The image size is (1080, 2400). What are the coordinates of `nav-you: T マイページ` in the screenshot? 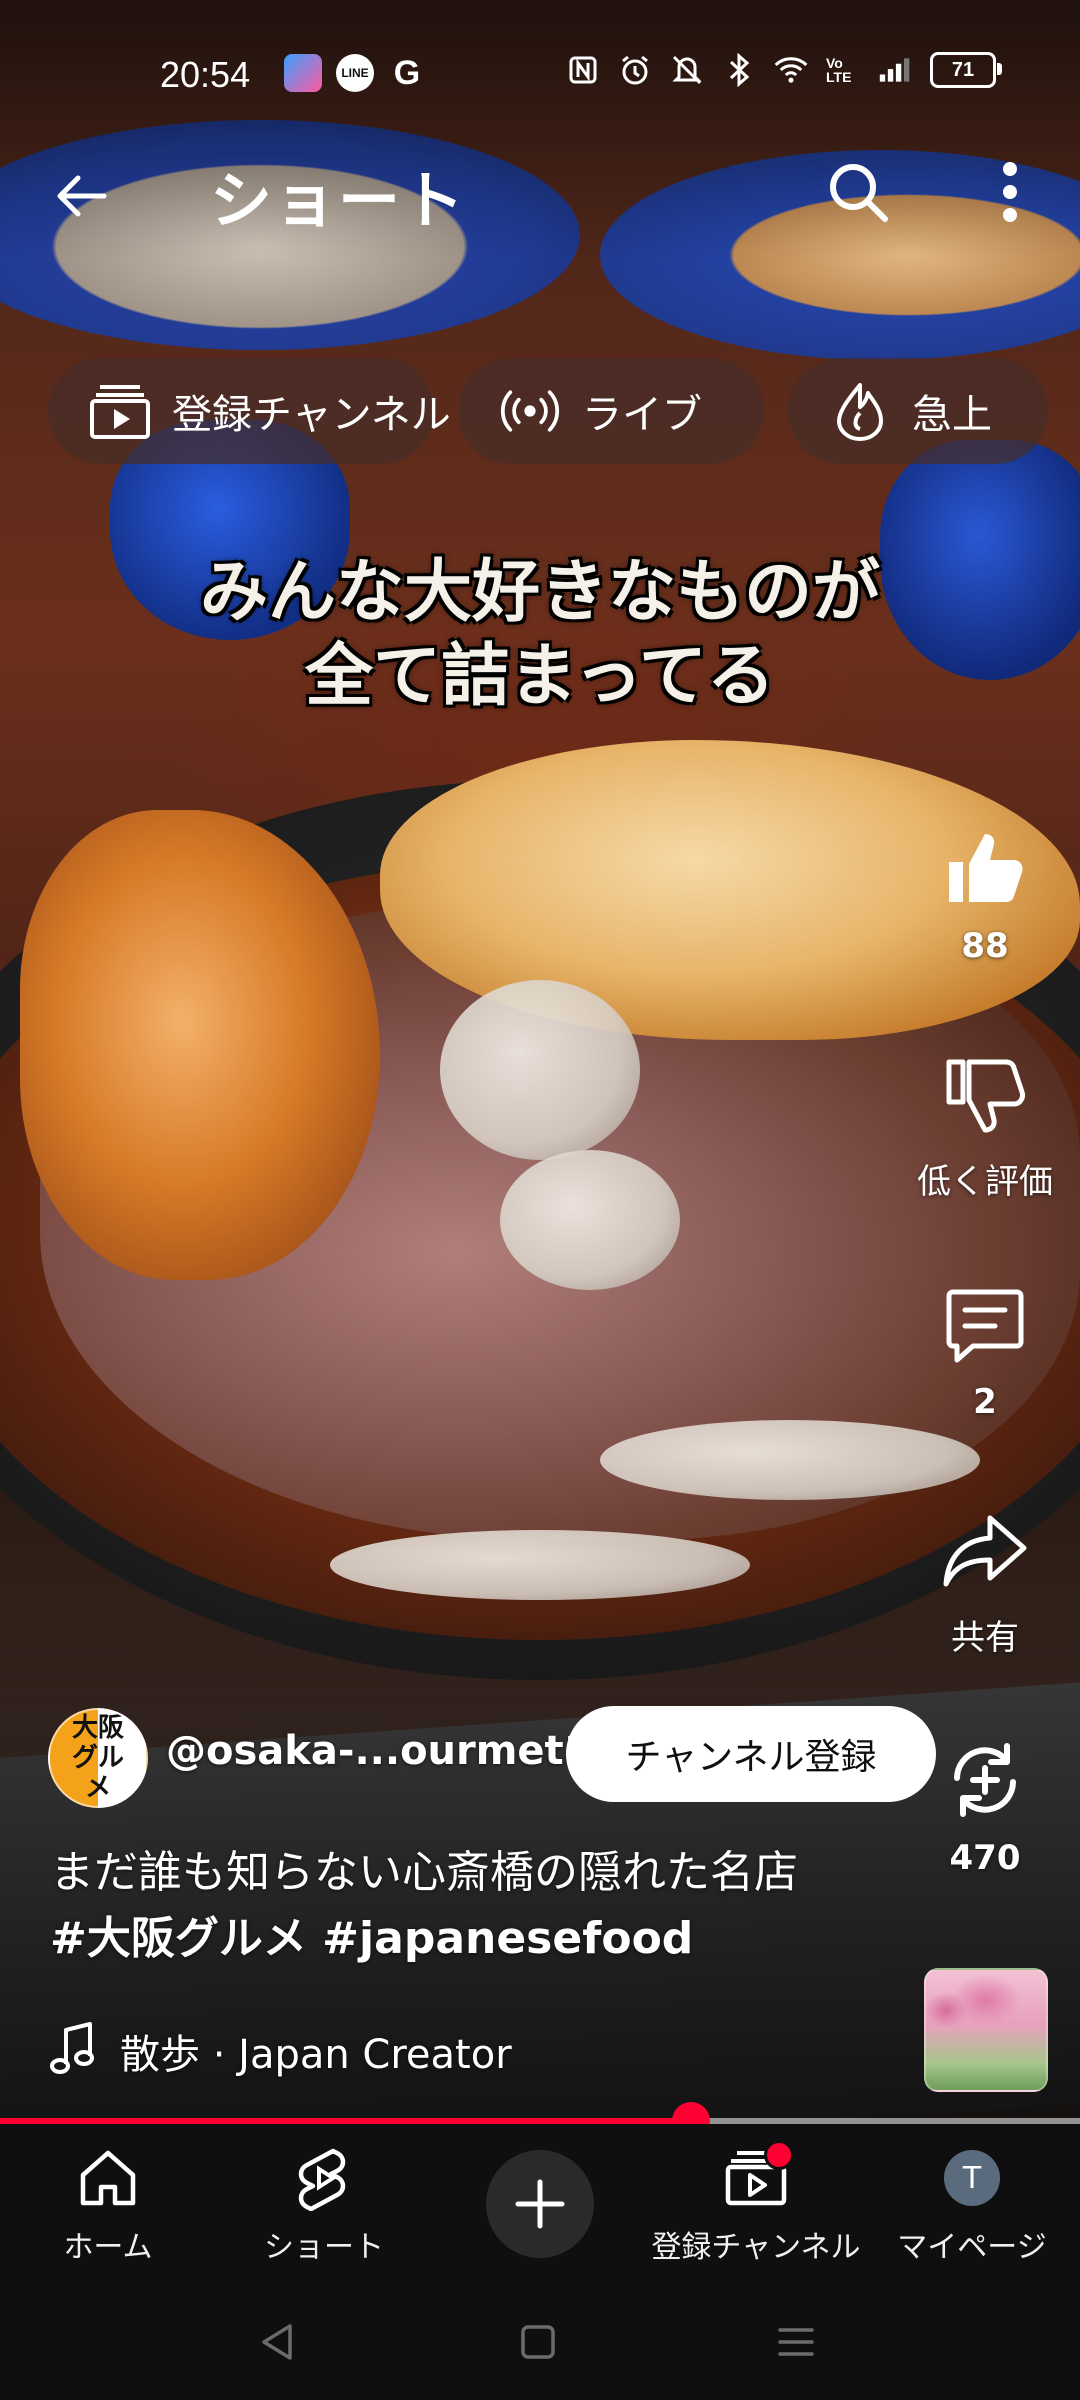 It's located at (972, 2207).